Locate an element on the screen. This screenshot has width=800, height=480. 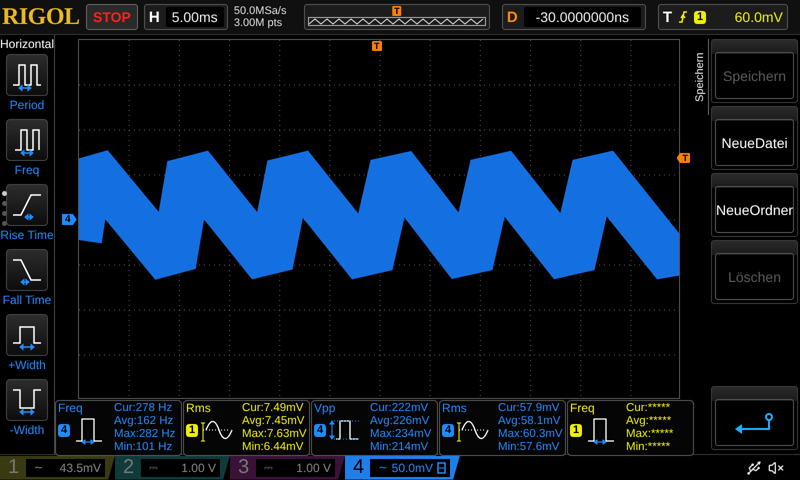
measurement-name: Vpp is located at coordinates (325, 408).